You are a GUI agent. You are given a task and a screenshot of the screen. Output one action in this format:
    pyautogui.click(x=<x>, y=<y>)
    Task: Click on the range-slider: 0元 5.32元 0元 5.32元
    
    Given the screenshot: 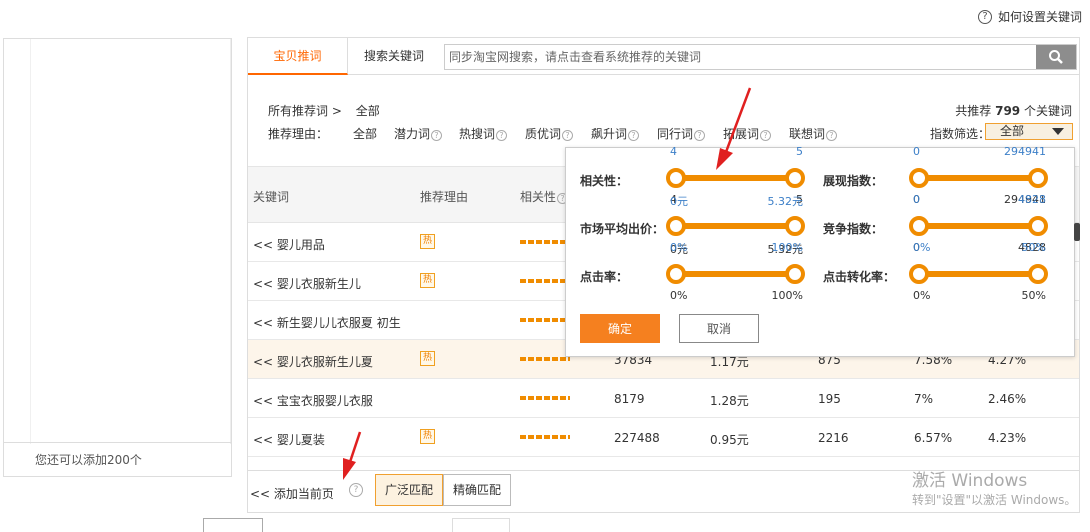 What is the action you would take?
    pyautogui.click(x=735, y=225)
    